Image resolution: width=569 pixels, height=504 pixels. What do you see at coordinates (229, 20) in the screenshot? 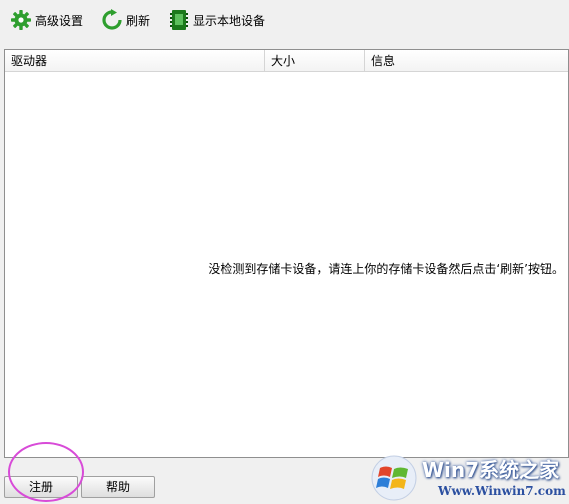
I see `show-local-devices-label: 显示本地设备` at bounding box center [229, 20].